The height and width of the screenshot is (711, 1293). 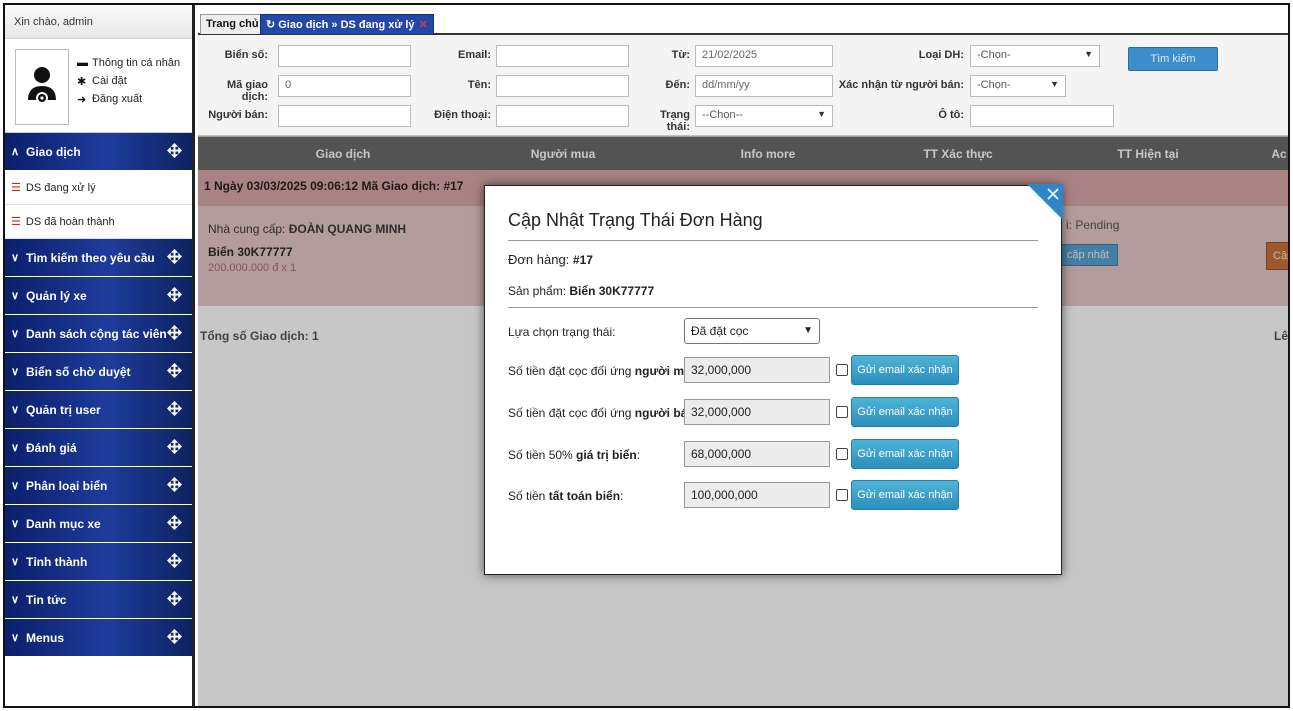 What do you see at coordinates (764, 56) in the screenshot?
I see `tu-date-input: 21/02/2025` at bounding box center [764, 56].